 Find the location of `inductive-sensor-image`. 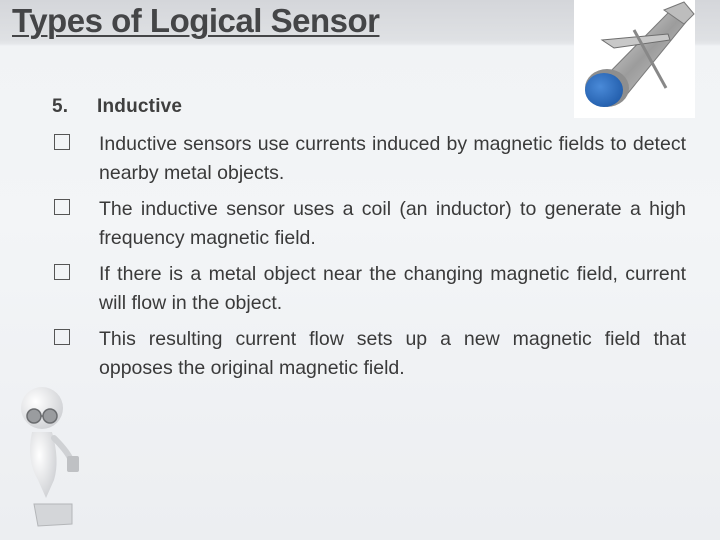

inductive-sensor-image is located at coordinates (634, 59).